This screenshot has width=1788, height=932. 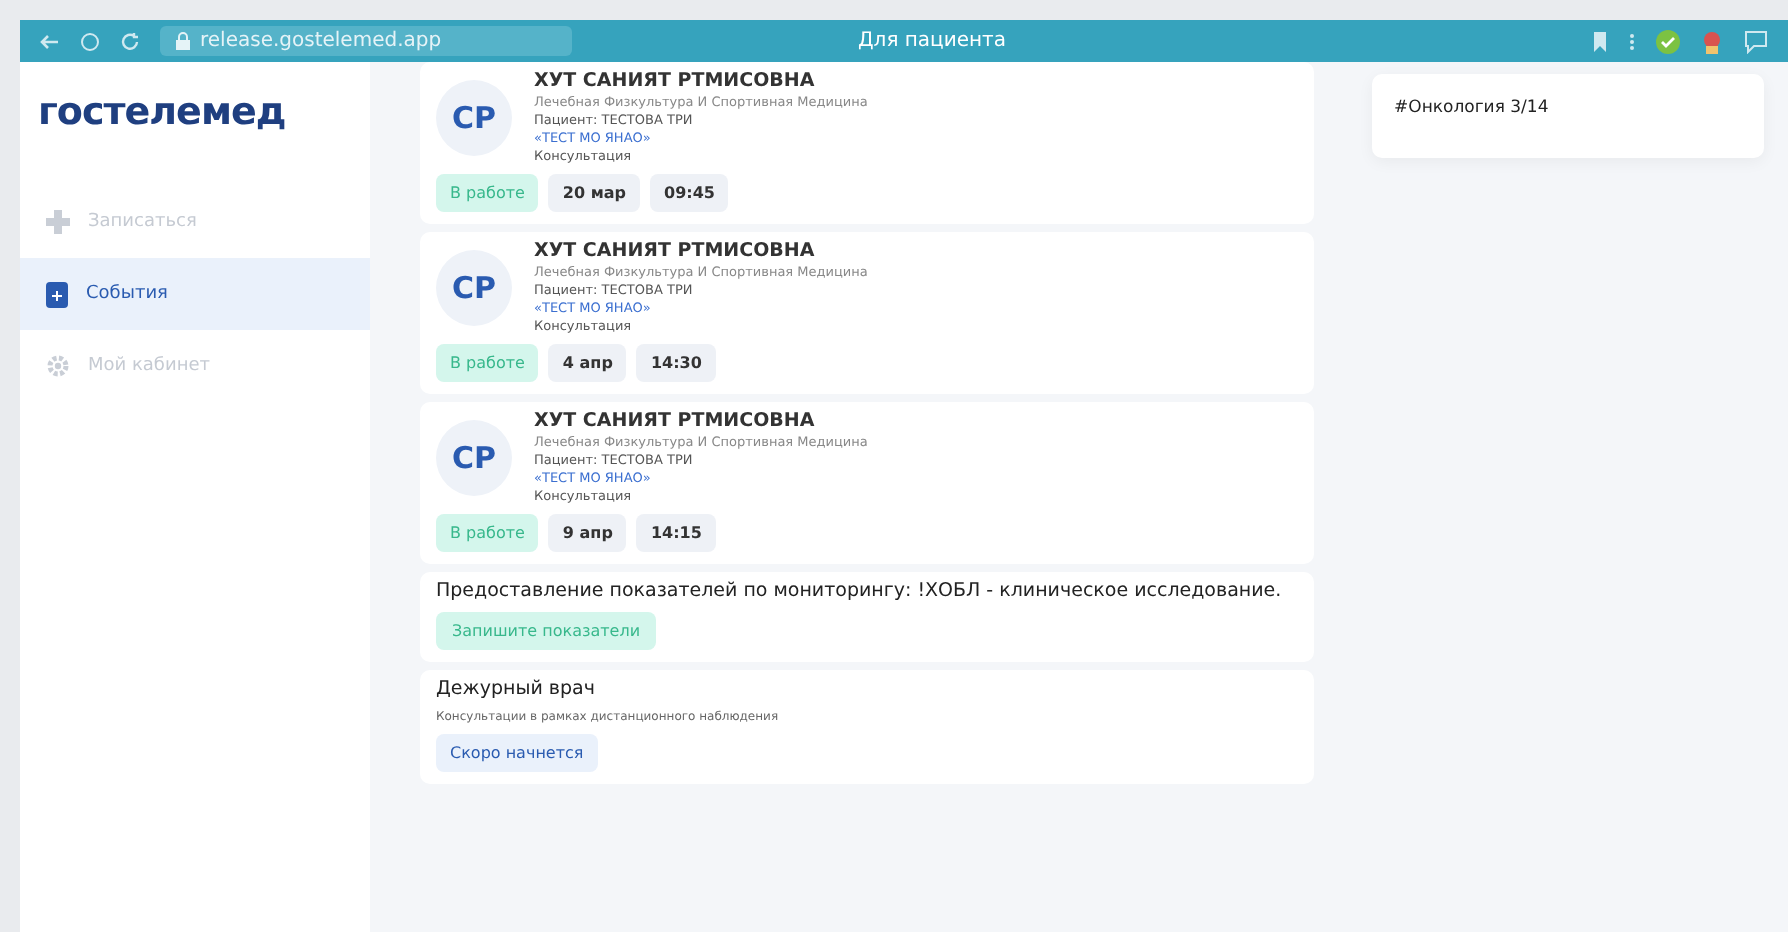 I want to click on time-badge: 14:15, so click(x=676, y=533).